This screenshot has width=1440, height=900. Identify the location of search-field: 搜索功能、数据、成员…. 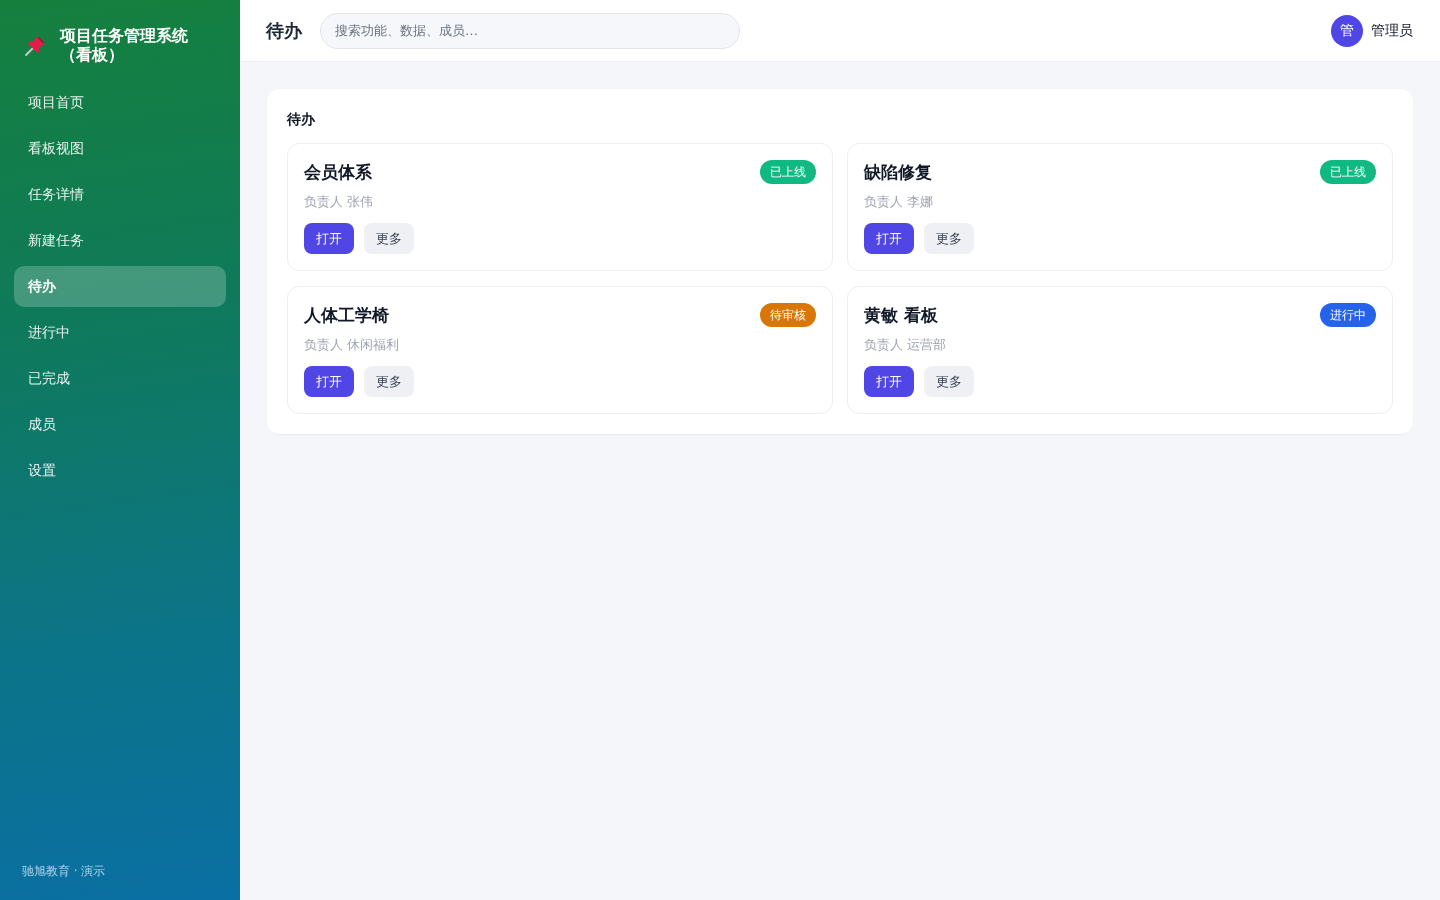
(530, 30).